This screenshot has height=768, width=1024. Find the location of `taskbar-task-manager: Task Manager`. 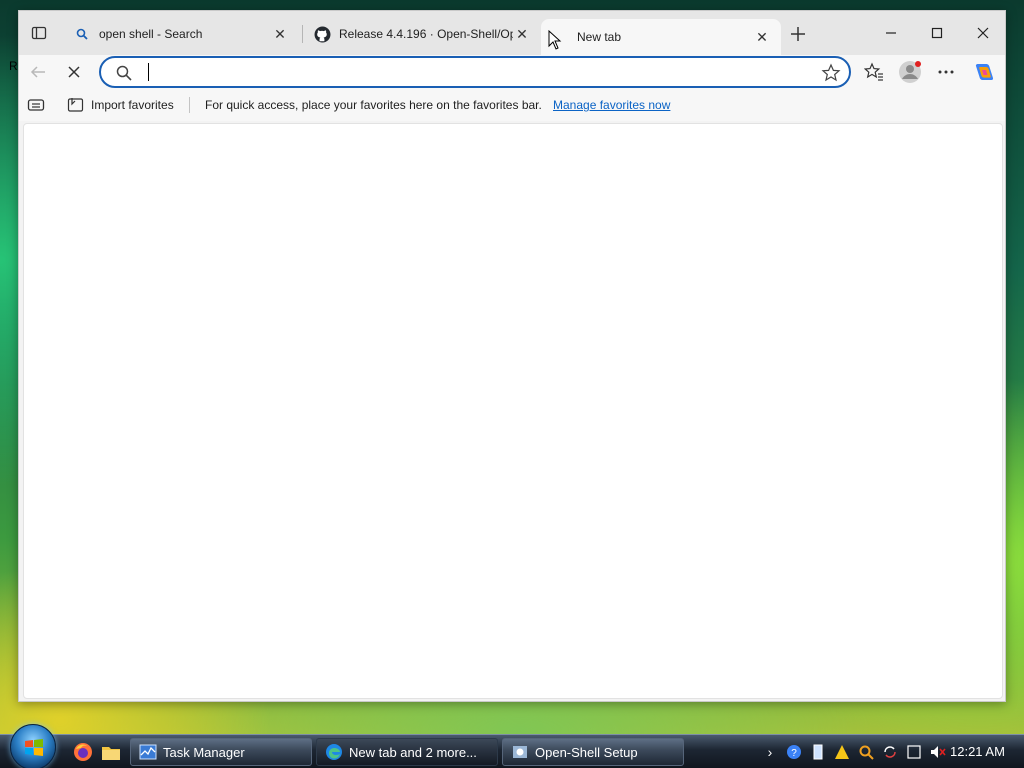

taskbar-task-manager: Task Manager is located at coordinates (221, 752).